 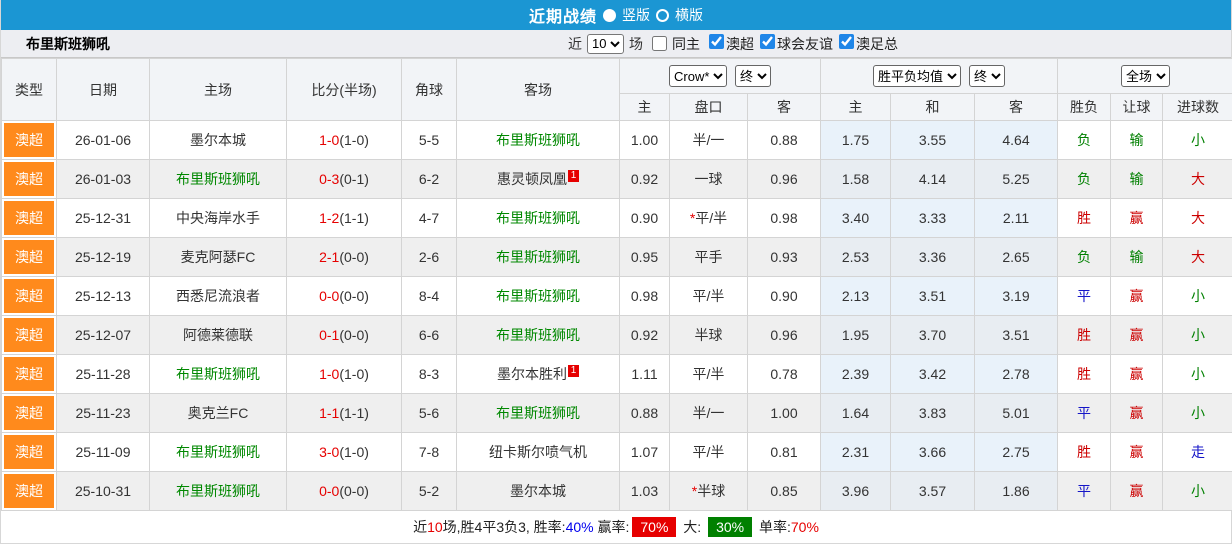 I want to click on mean-away-cell: 3.51, so click(x=1016, y=335).